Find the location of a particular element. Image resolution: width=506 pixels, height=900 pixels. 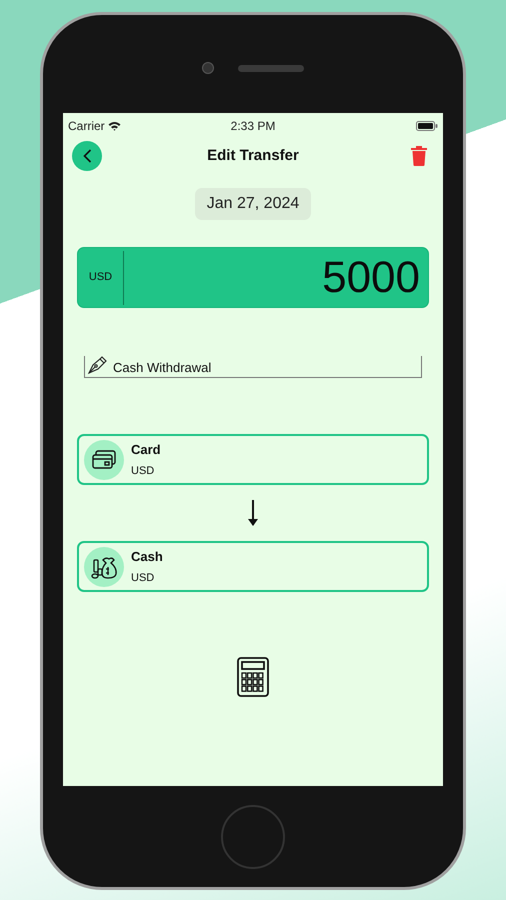

carrier-label: Carrier is located at coordinates (86, 126).